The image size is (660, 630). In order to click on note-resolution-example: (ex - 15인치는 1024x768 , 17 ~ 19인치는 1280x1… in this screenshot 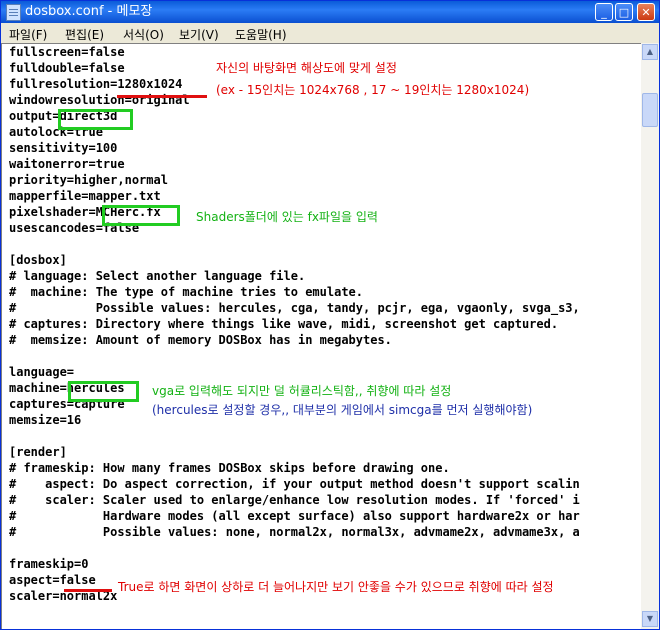, I will do `click(373, 90)`.